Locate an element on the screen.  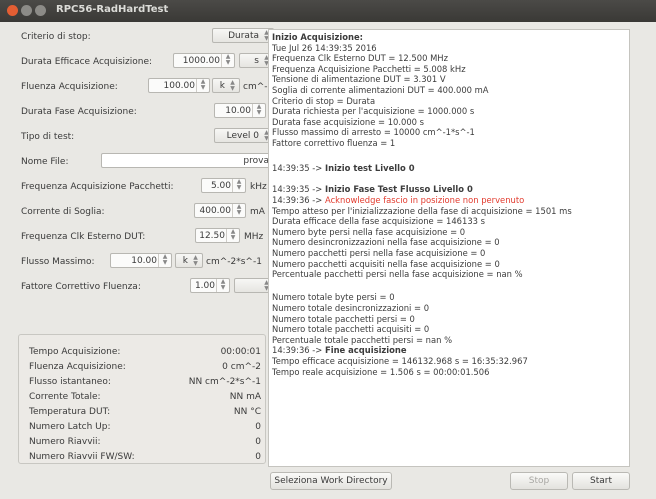
log-text: Durata fase acquisizione = 10.000 s is located at coordinates (348, 121).